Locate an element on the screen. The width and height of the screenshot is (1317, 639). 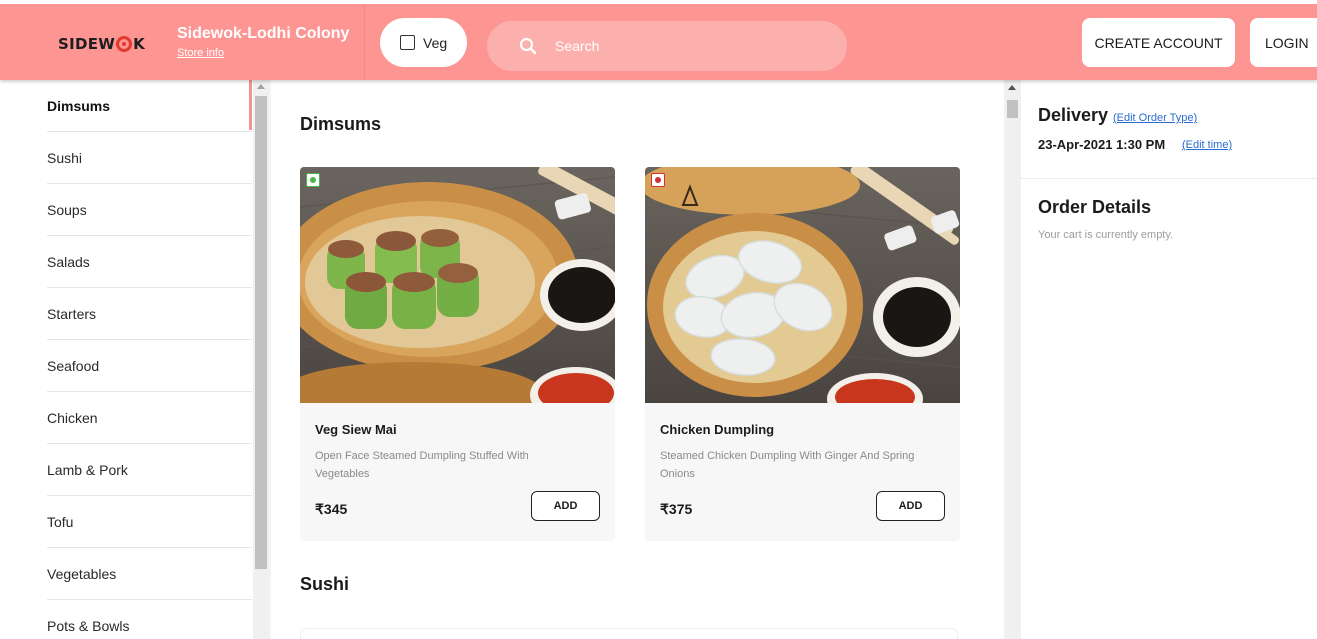
sidebar-scroll-thumb is located at coordinates (261, 332).